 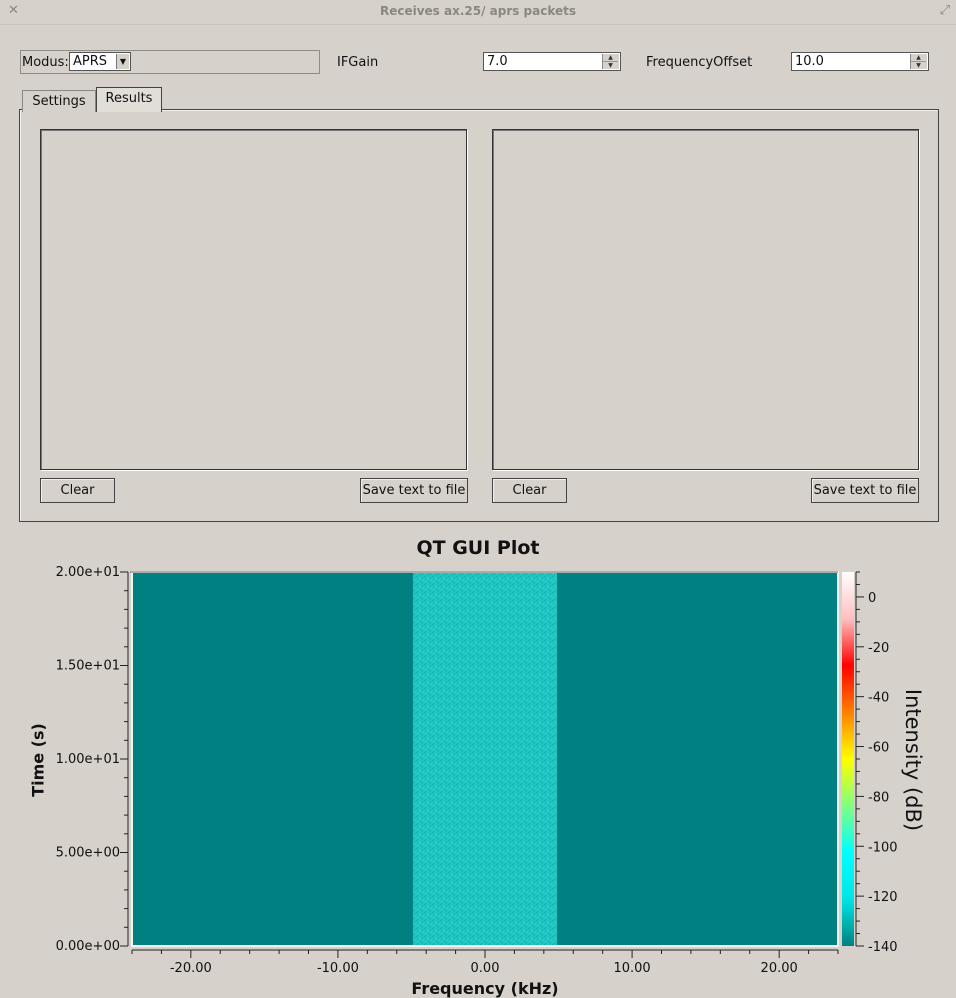 What do you see at coordinates (88, 853) in the screenshot?
I see `y-tick-label: 5.00e+00` at bounding box center [88, 853].